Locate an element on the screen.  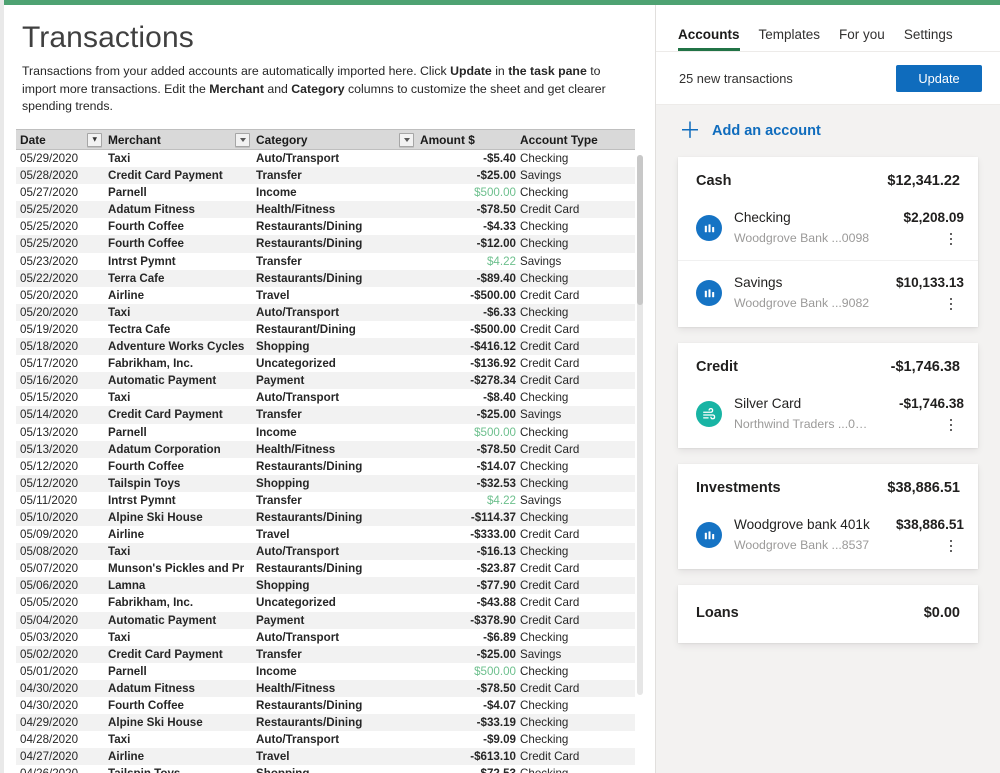
table-row: 05/01/2020 Parnell Income $500.00 Checking is located at coordinates (325, 671).